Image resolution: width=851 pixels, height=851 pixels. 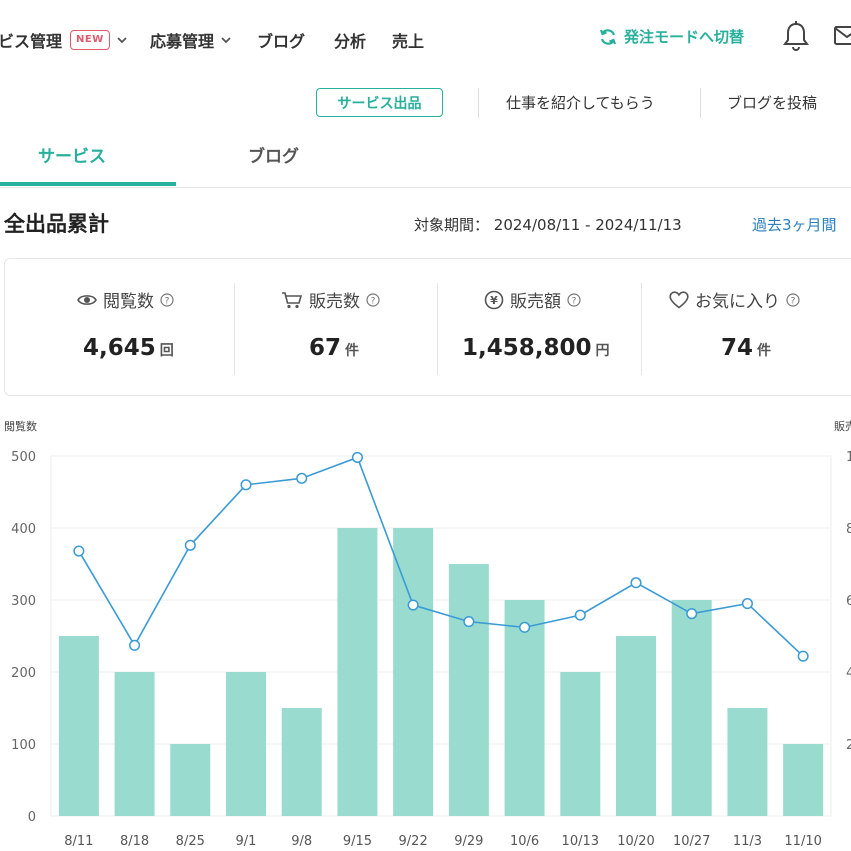 I want to click on stat-favorites: お気に入り ? 74 件, so click(x=746, y=328).